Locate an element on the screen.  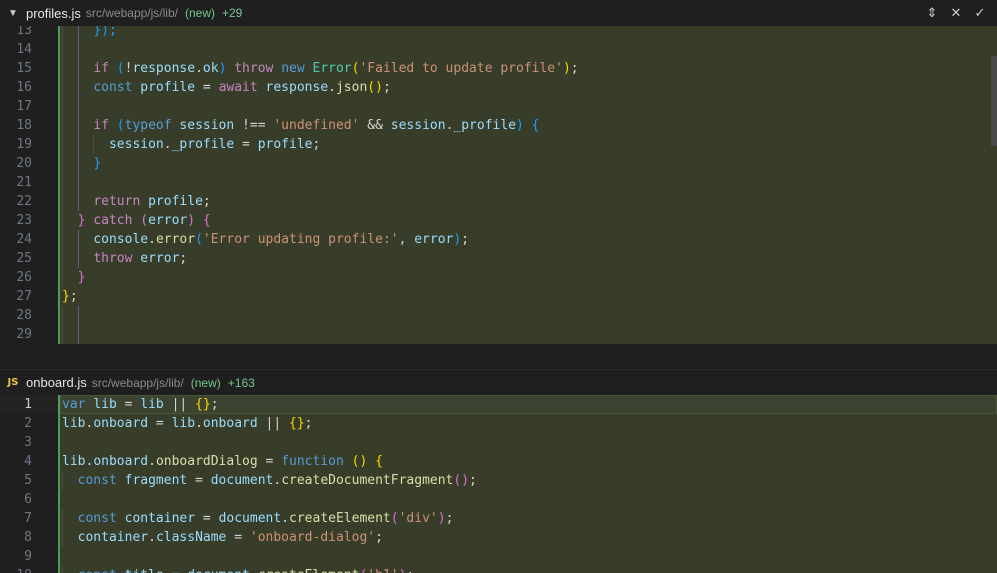
code-line: 1 var lib = lib || {}; is located at coordinates (498, 404).